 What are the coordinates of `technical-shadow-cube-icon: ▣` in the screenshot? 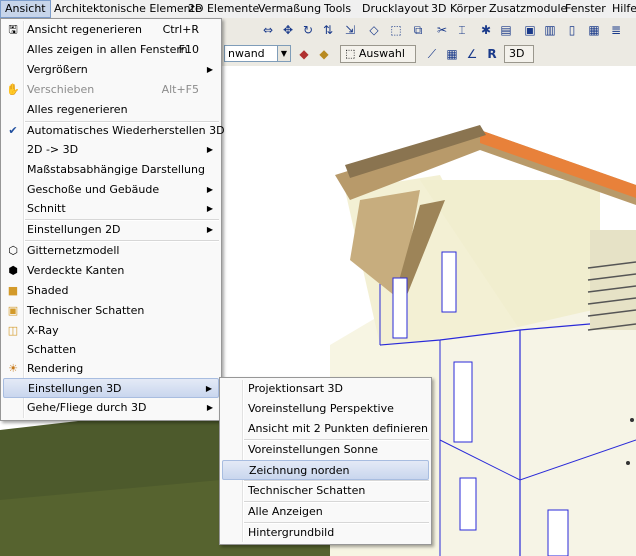 It's located at (13, 310).